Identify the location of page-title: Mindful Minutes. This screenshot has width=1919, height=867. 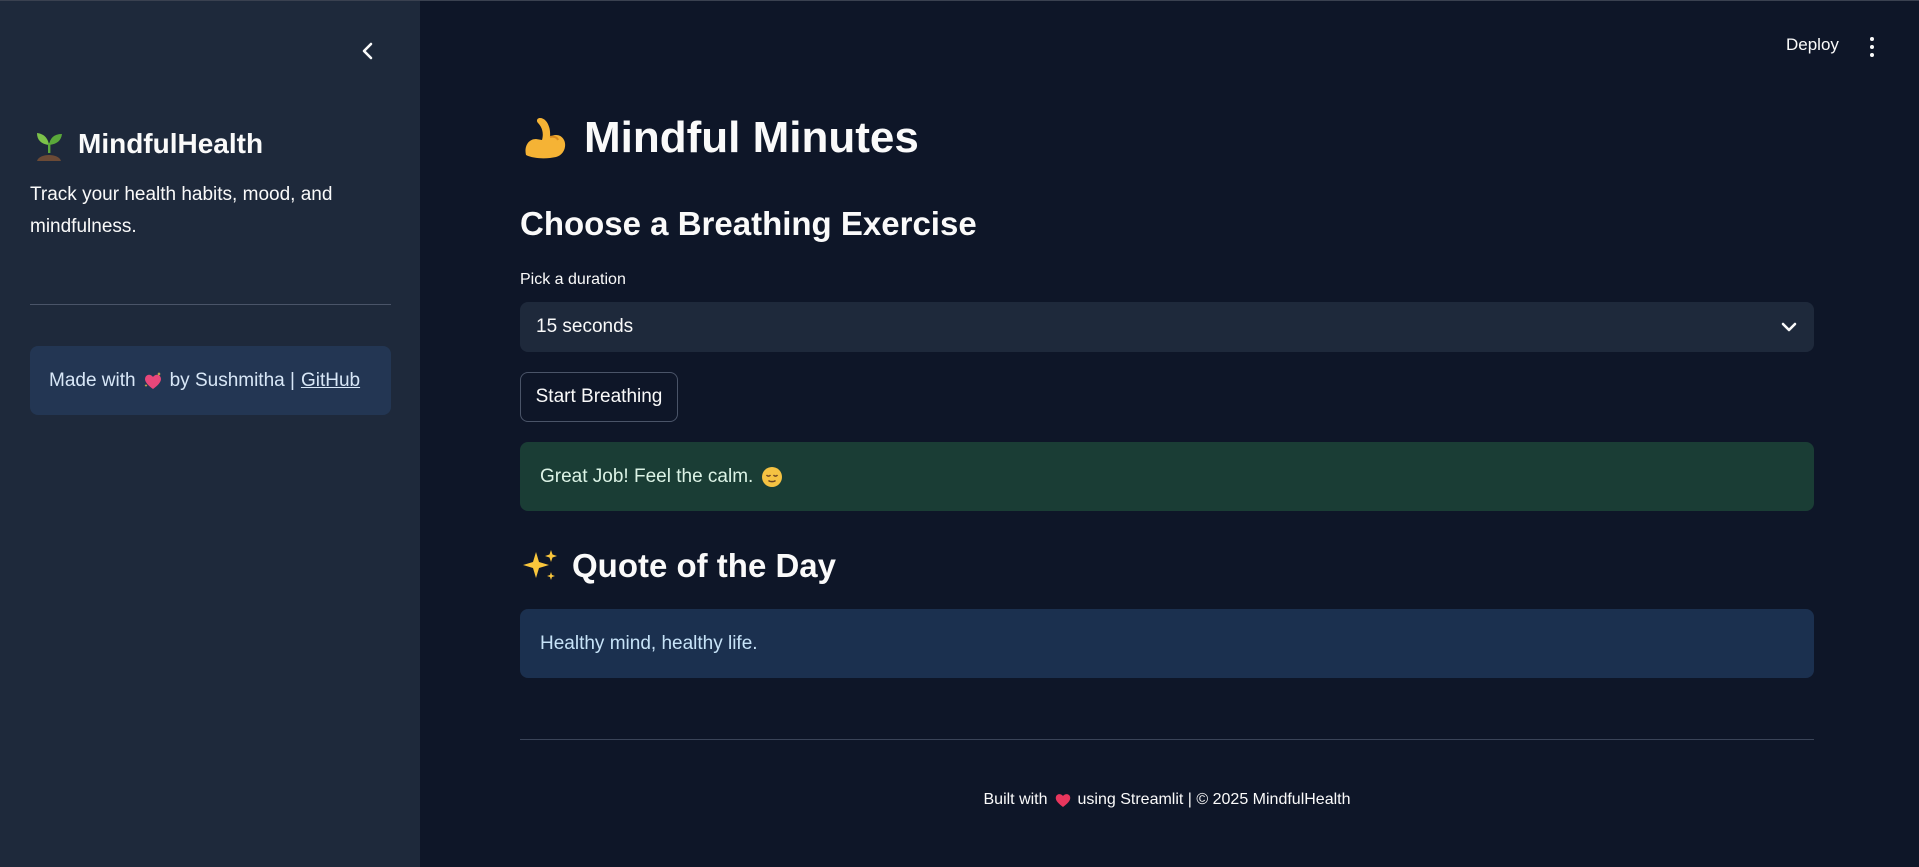
(719, 138).